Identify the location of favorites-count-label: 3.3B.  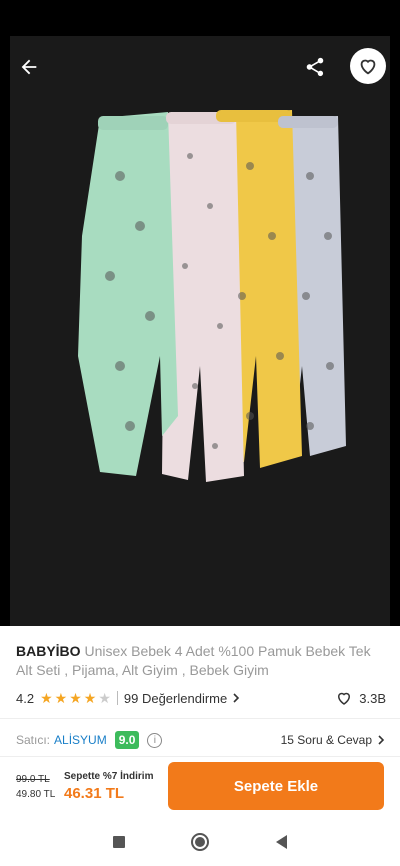
(372, 698).